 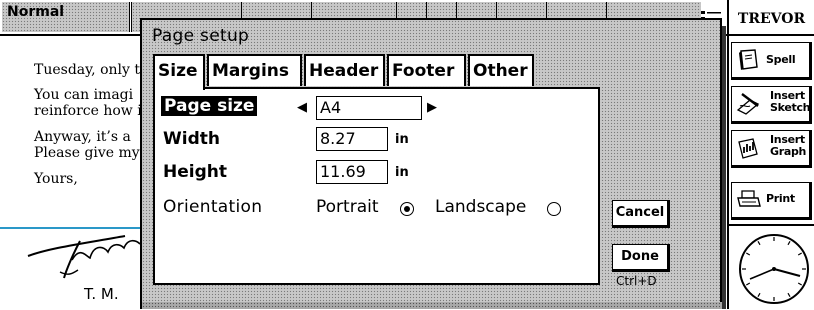 What do you see at coordinates (480, 207) in the screenshot?
I see `landscape-label: Landscape` at bounding box center [480, 207].